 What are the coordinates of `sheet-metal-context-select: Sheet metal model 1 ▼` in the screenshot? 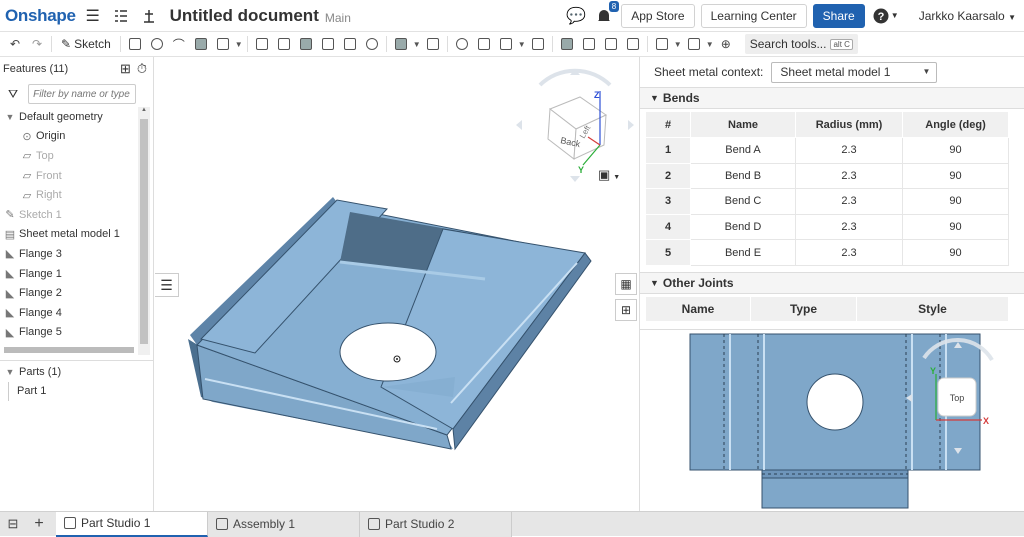 It's located at (854, 72).